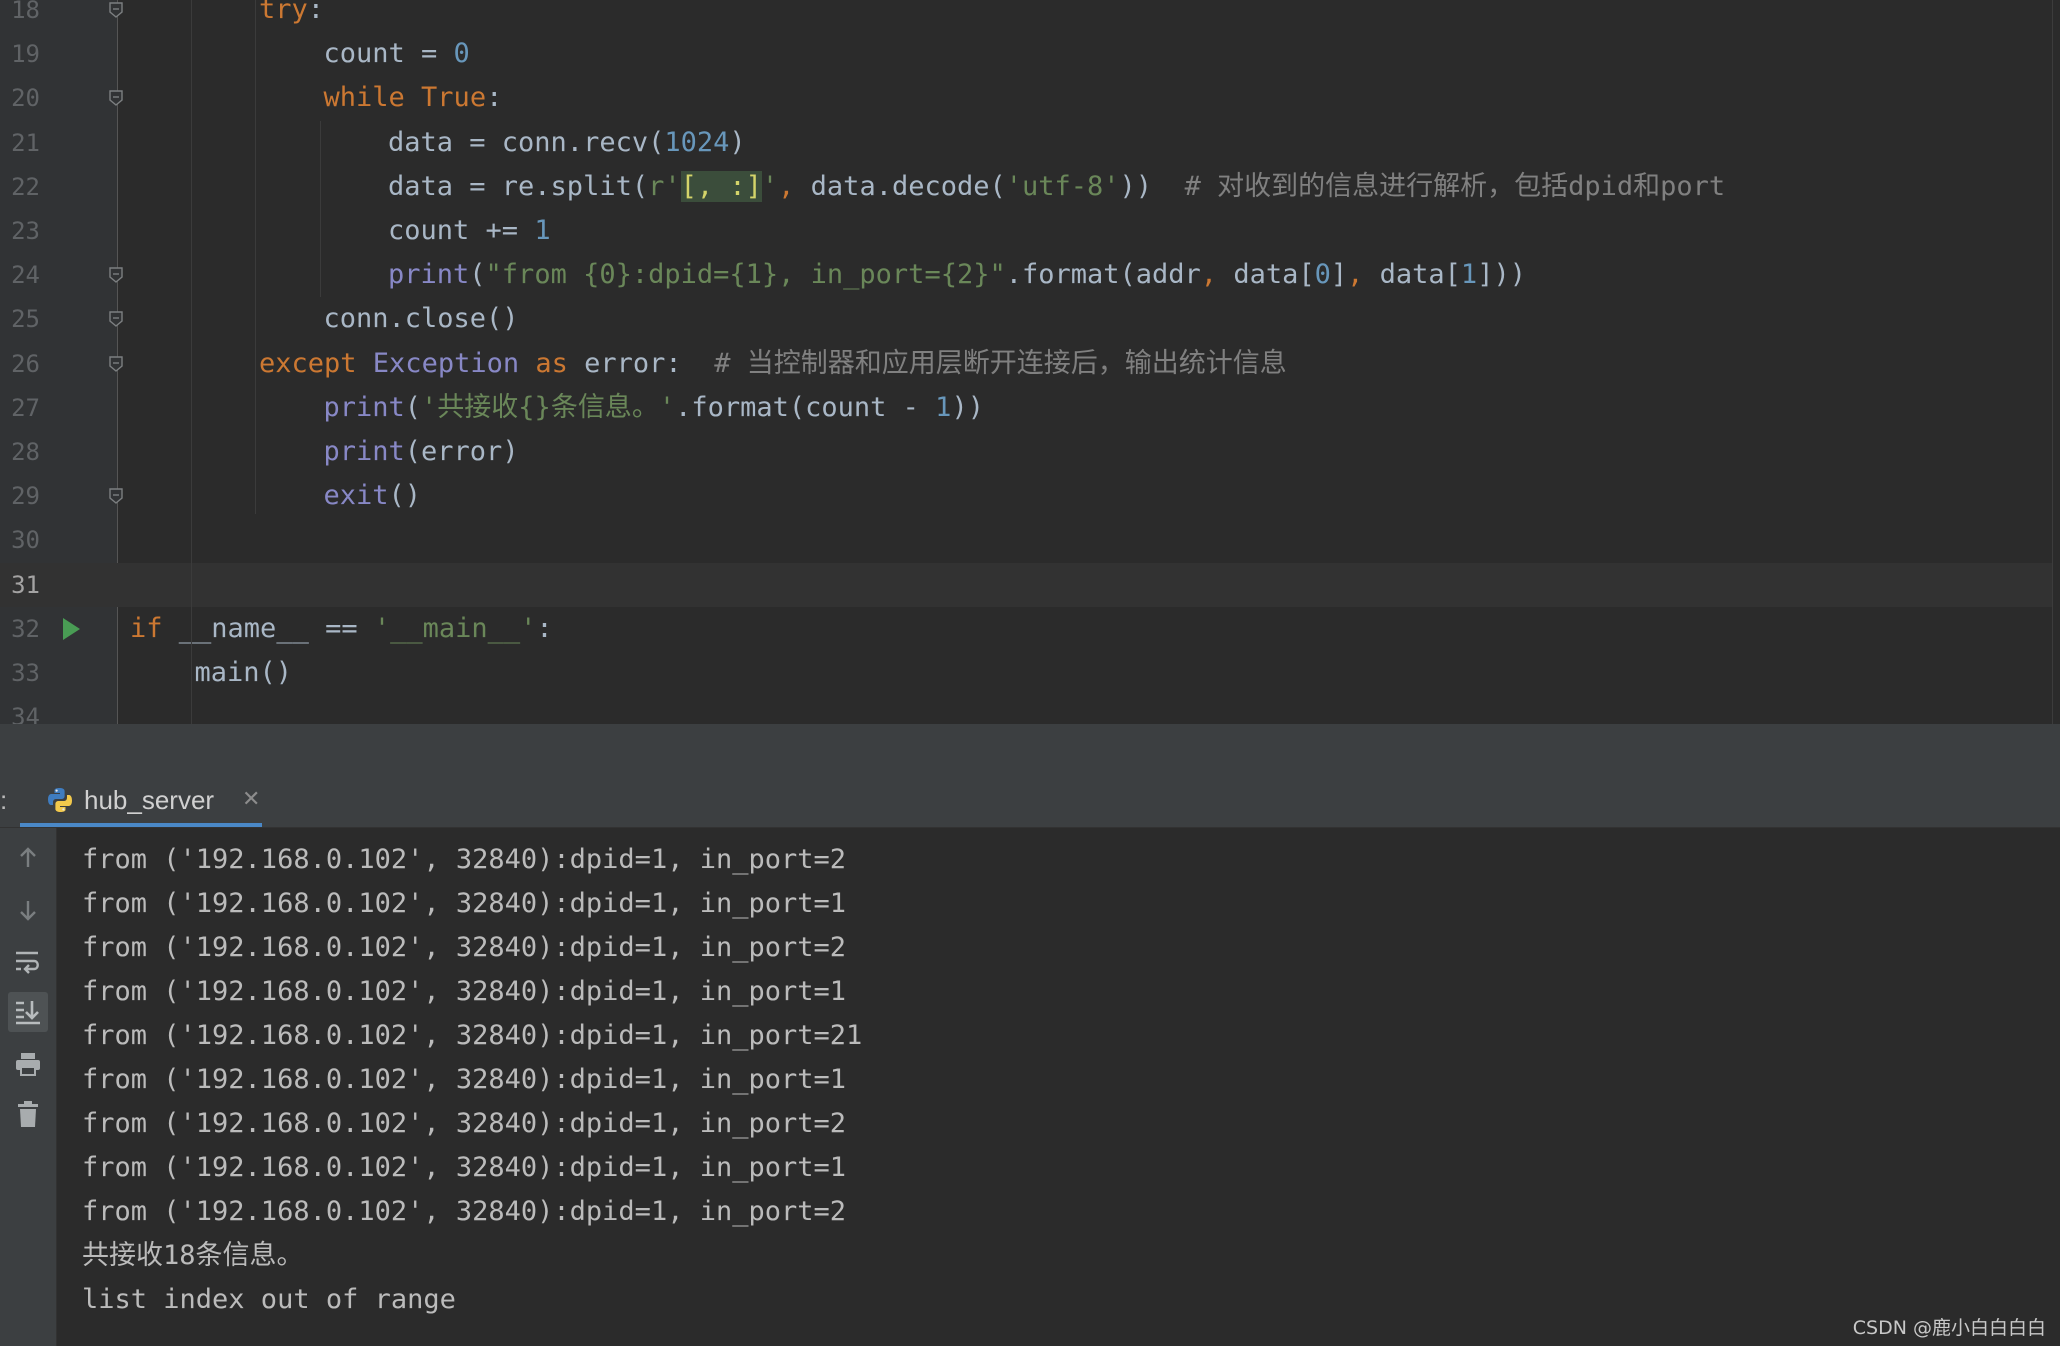 This screenshot has height=1346, width=2060. Describe the element at coordinates (25, 673) in the screenshot. I see `line-number: 33` at that location.